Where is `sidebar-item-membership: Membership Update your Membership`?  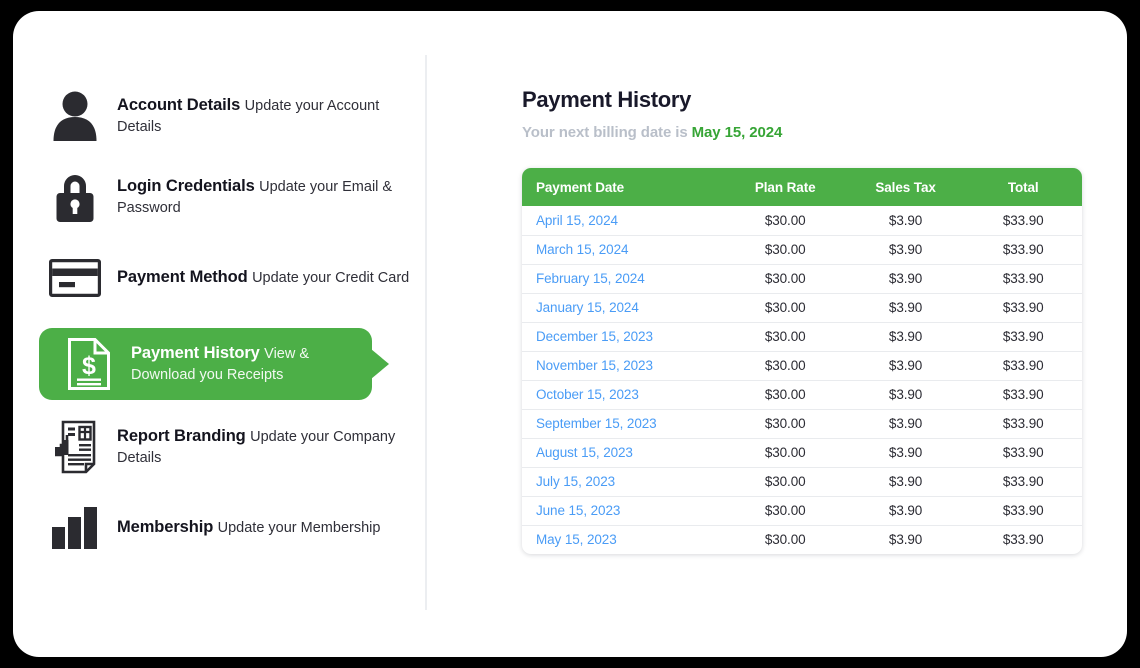
sidebar-item-membership: Membership Update your Membership is located at coordinates (219, 528).